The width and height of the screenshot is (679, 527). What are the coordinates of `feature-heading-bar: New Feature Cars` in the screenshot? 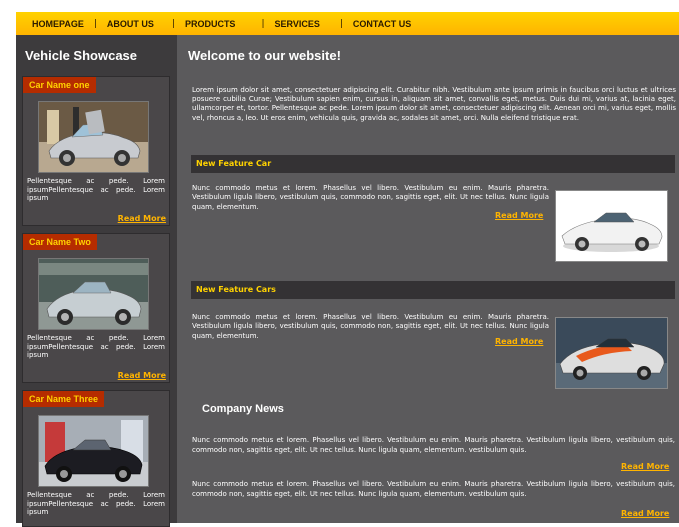 It's located at (433, 290).